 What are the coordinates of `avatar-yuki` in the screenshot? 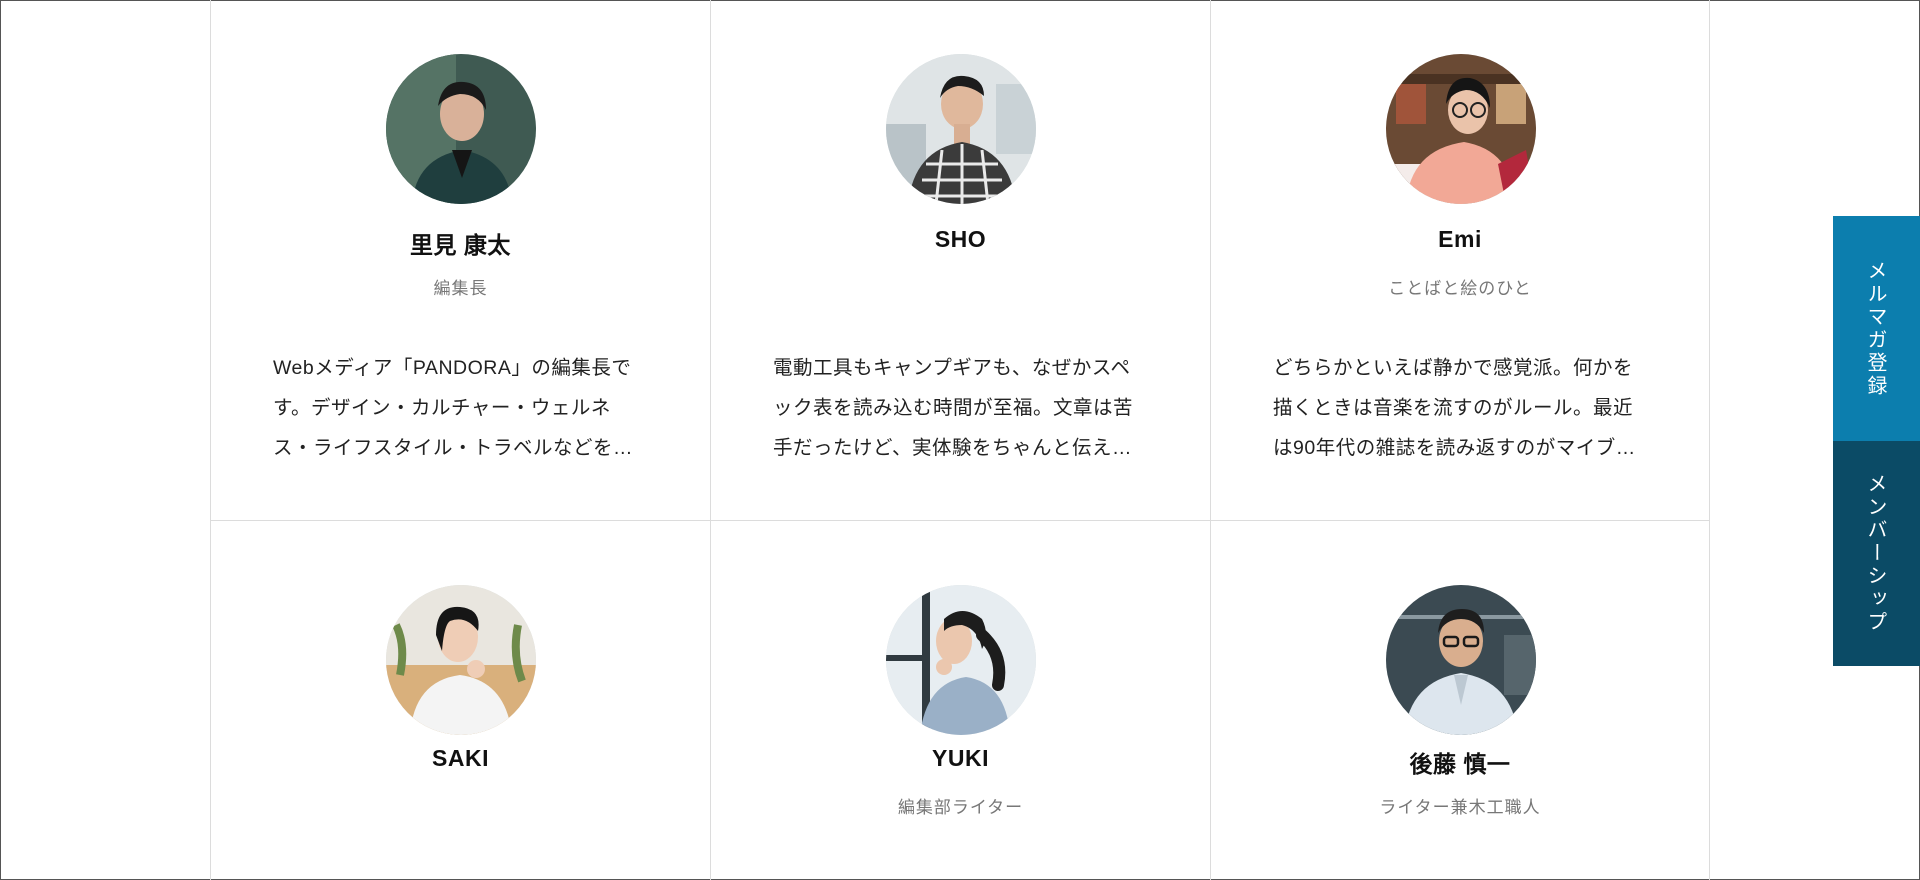 It's located at (961, 660).